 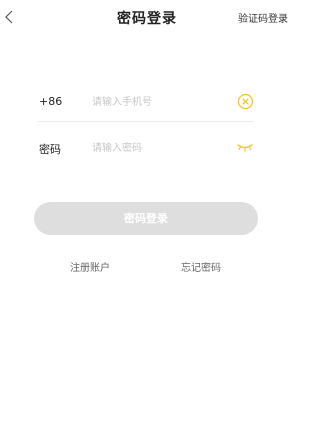 What do you see at coordinates (147, 18) in the screenshot?
I see `nav-bar: 密码登录 验证码登录` at bounding box center [147, 18].